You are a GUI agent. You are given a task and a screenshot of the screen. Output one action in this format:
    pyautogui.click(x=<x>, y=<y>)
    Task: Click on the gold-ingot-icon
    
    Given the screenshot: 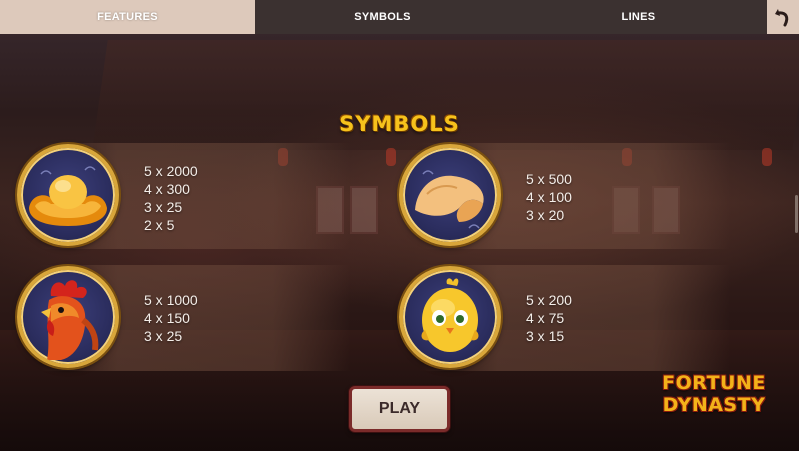 What is the action you would take?
    pyautogui.click(x=68, y=196)
    